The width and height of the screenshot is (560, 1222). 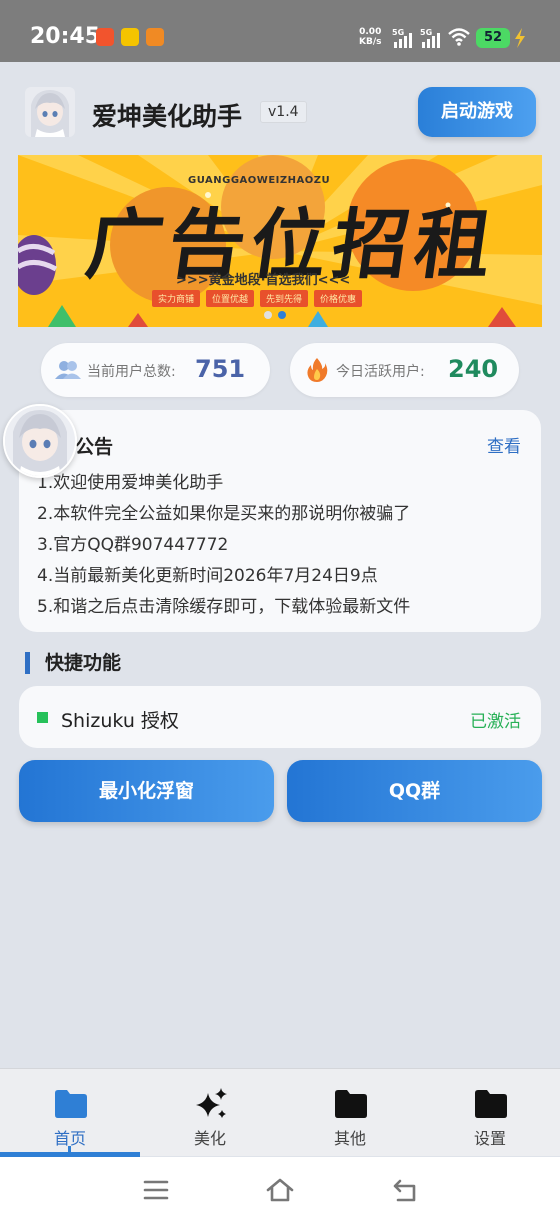 I want to click on users-icon, so click(x=68, y=370).